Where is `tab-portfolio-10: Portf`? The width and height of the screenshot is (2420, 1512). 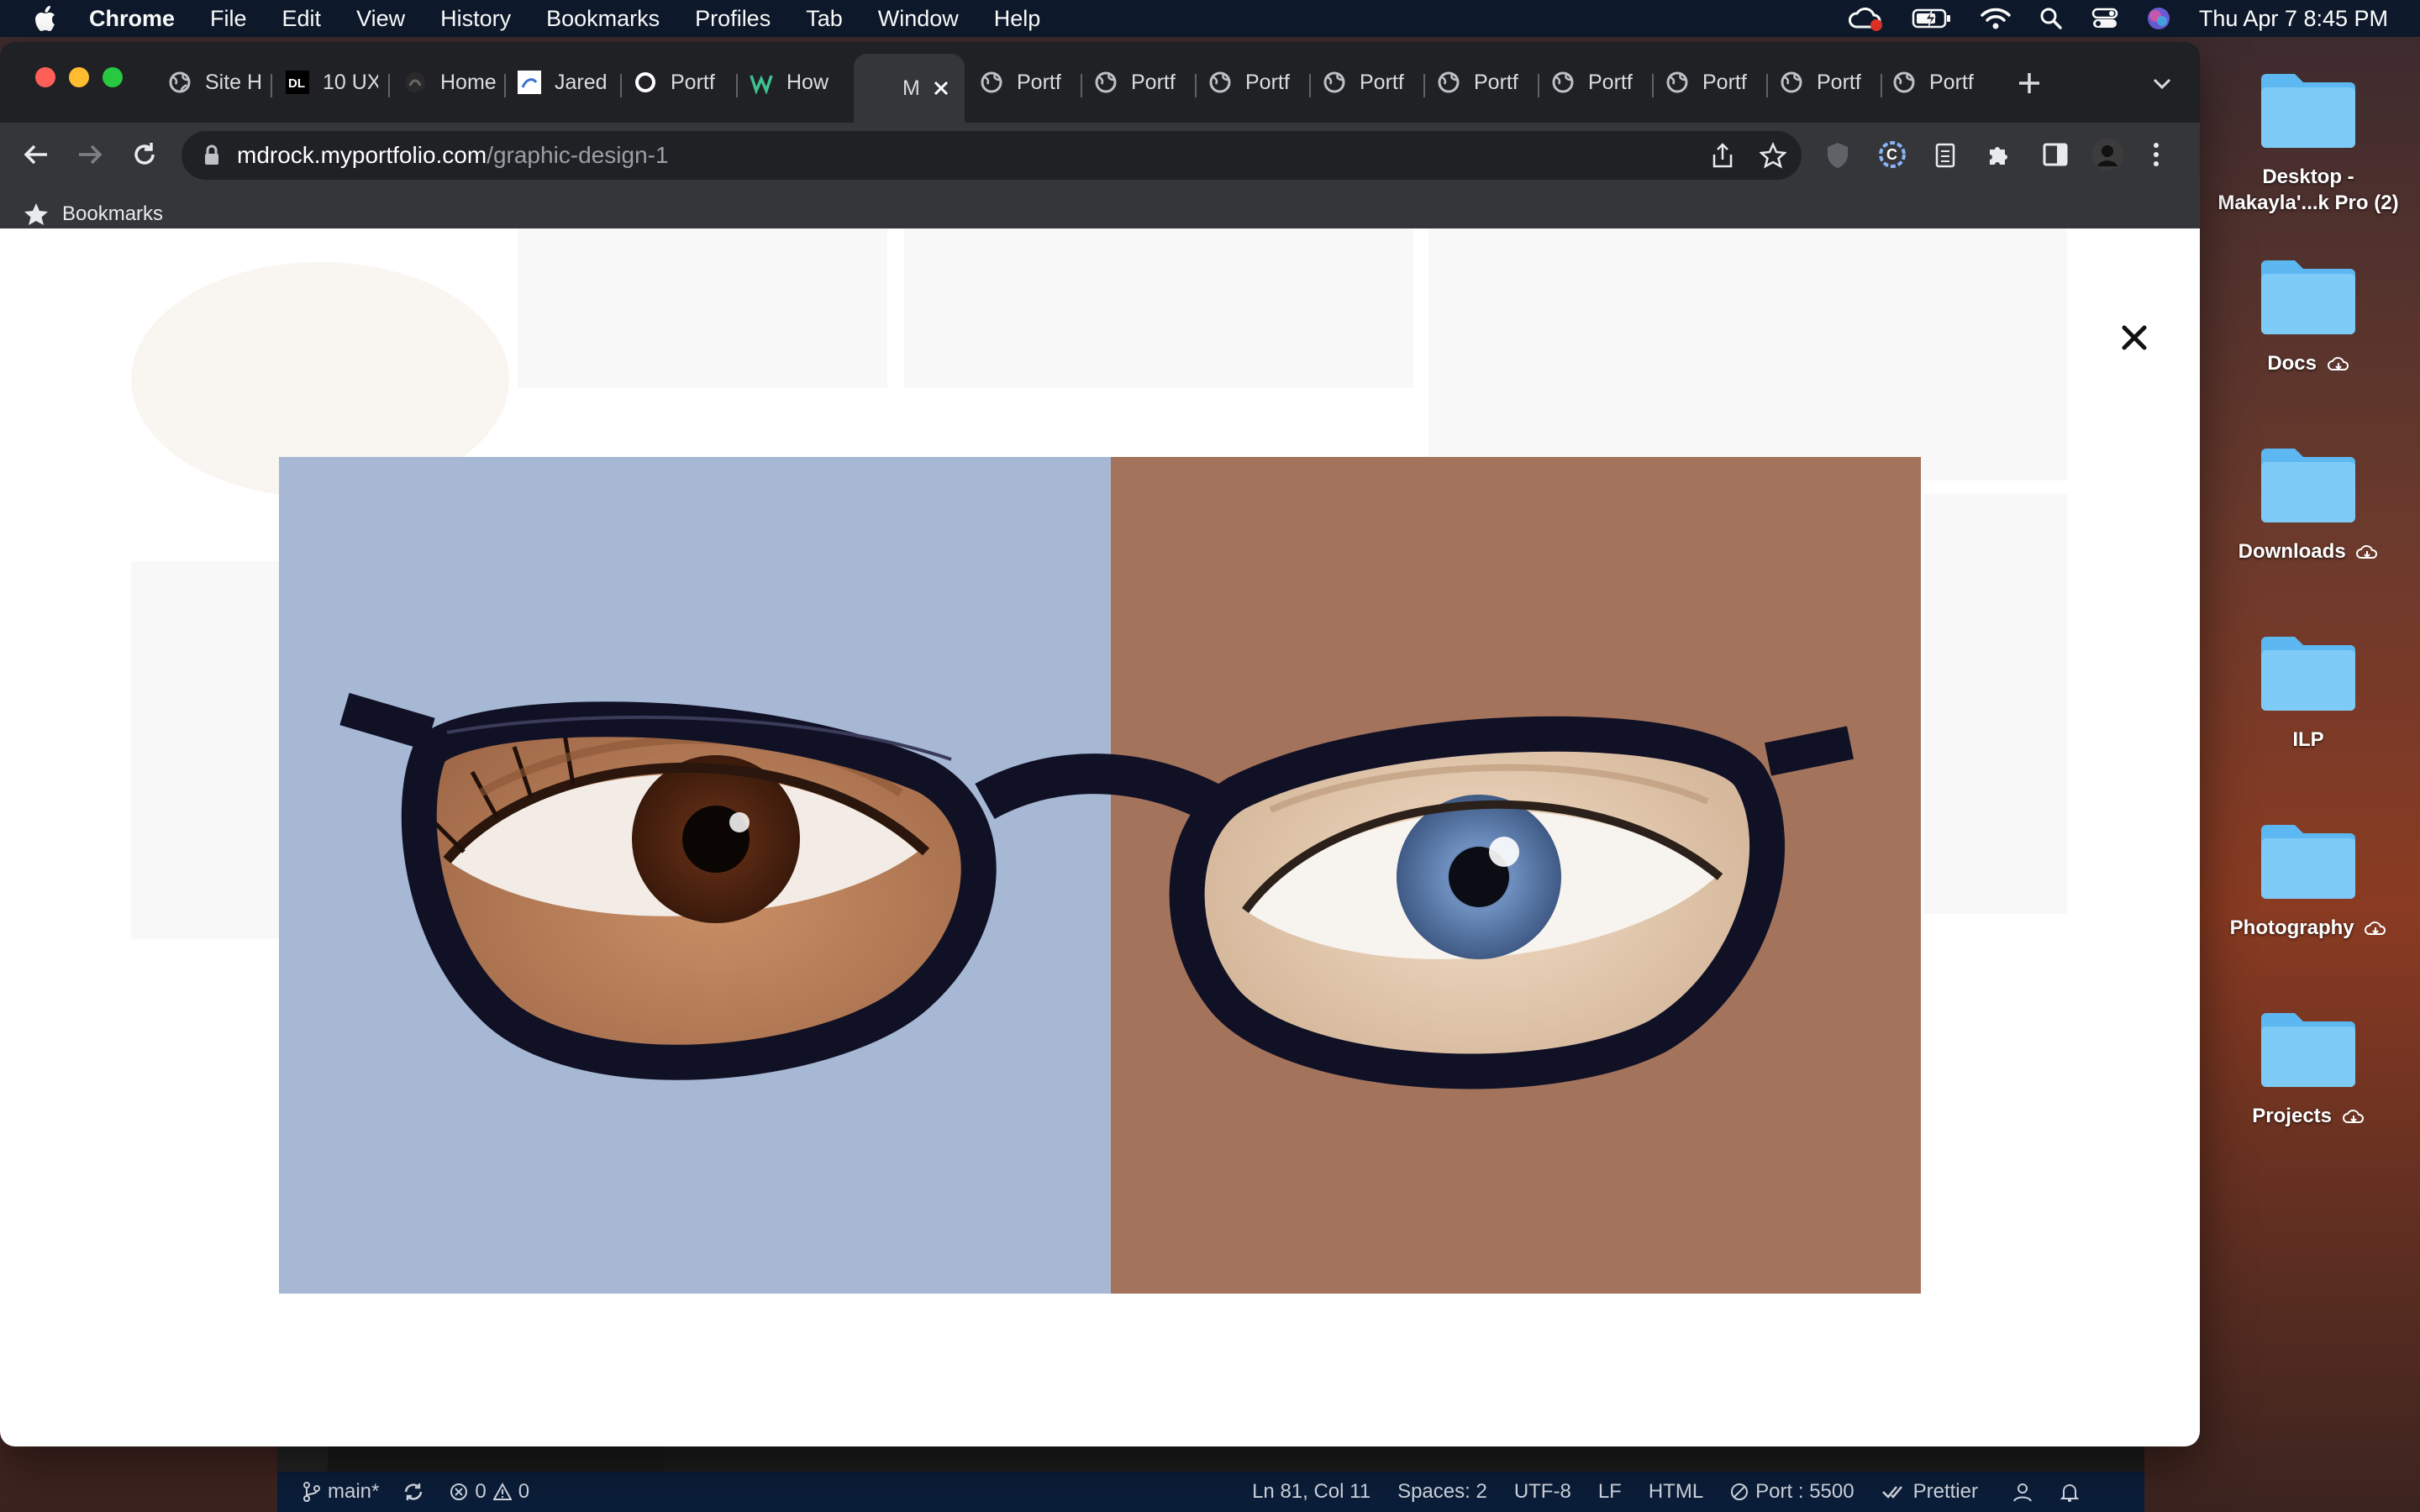
tab-portfolio-10: Portf is located at coordinates (1938, 82).